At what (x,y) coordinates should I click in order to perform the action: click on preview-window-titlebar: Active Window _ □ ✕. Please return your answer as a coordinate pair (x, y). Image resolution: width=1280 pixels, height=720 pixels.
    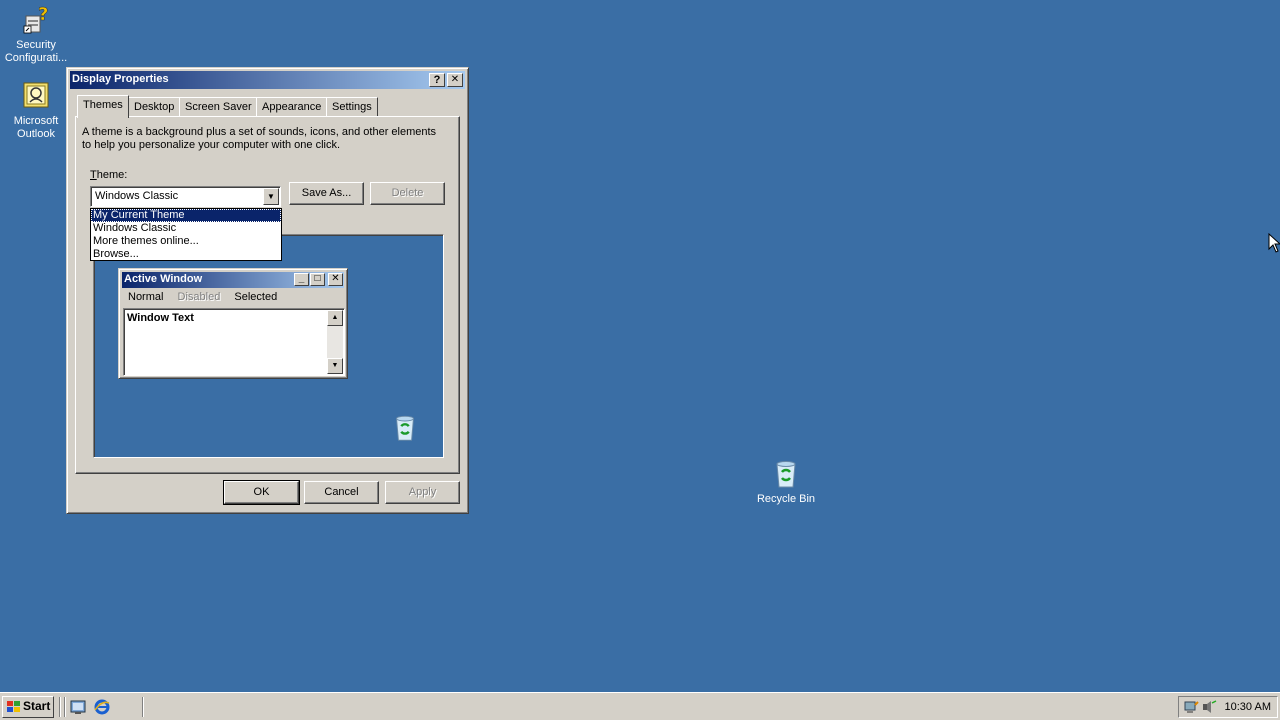
    Looking at the image, I should click on (233, 280).